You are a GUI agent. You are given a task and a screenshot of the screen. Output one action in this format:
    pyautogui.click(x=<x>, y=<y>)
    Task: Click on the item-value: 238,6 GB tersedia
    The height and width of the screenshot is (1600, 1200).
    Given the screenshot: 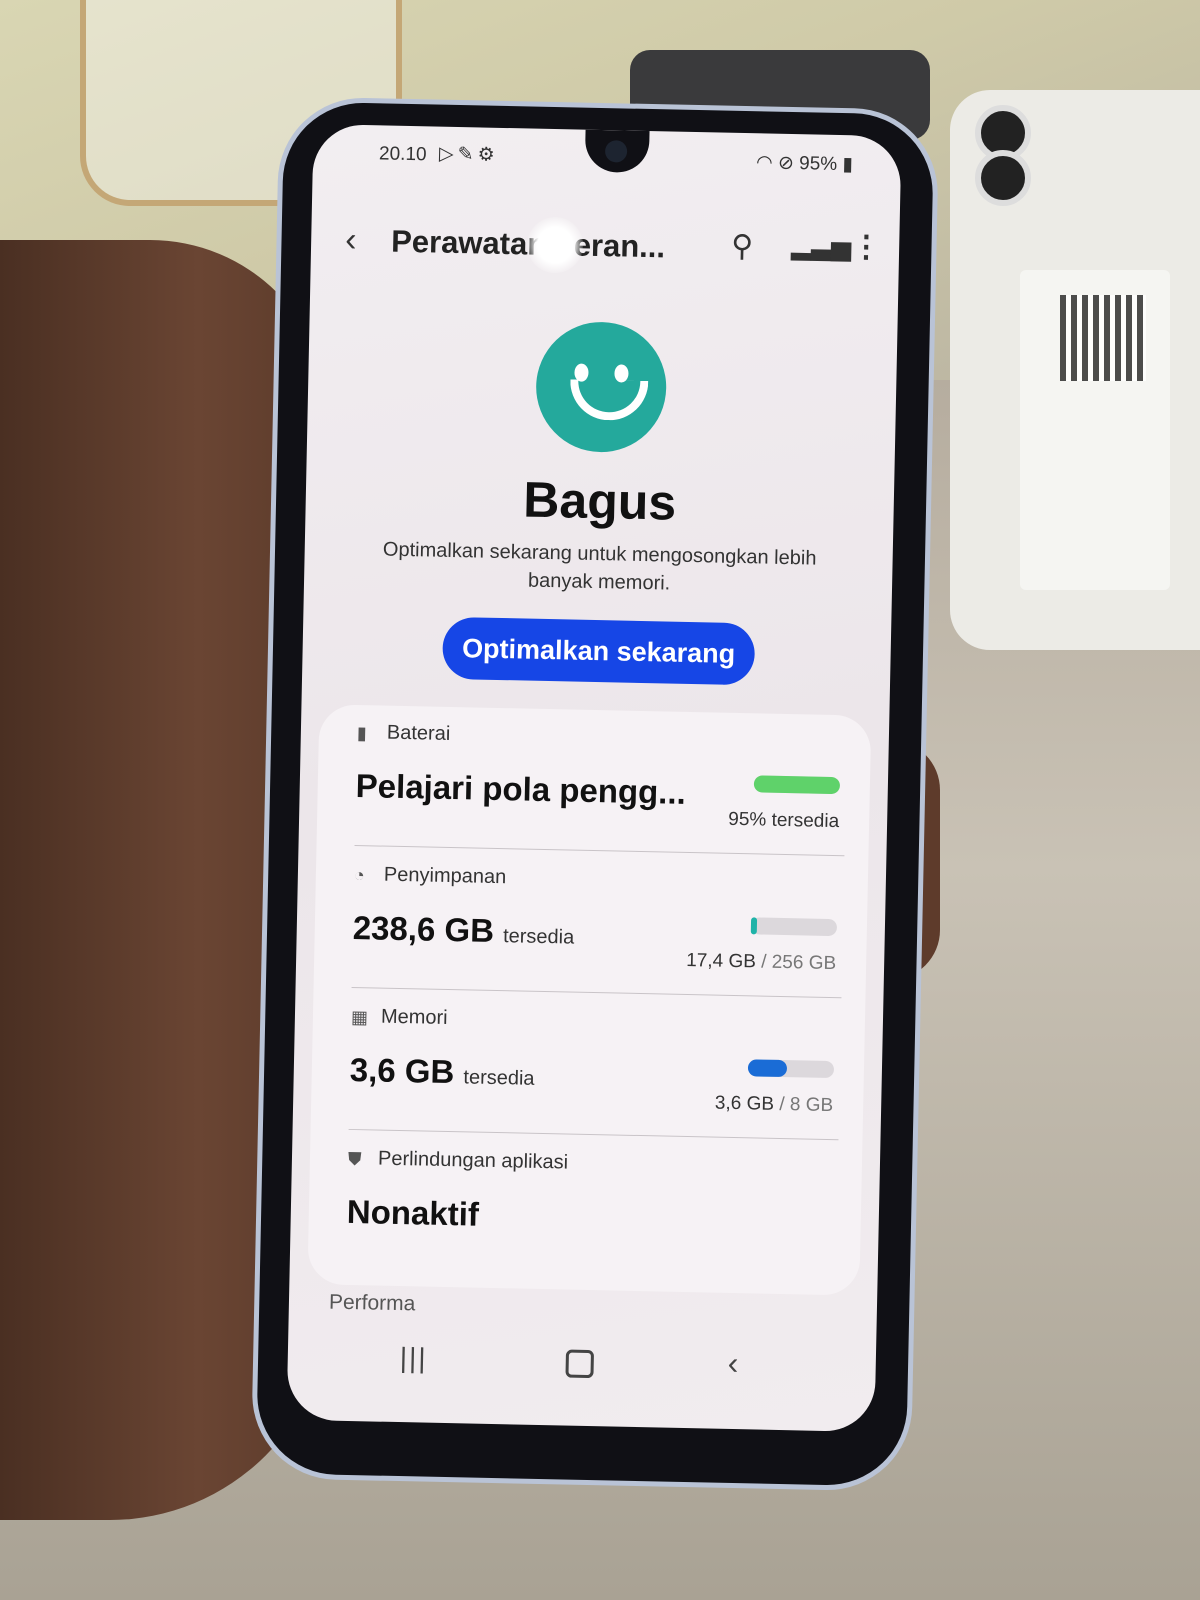 What is the action you would take?
    pyautogui.click(x=463, y=930)
    